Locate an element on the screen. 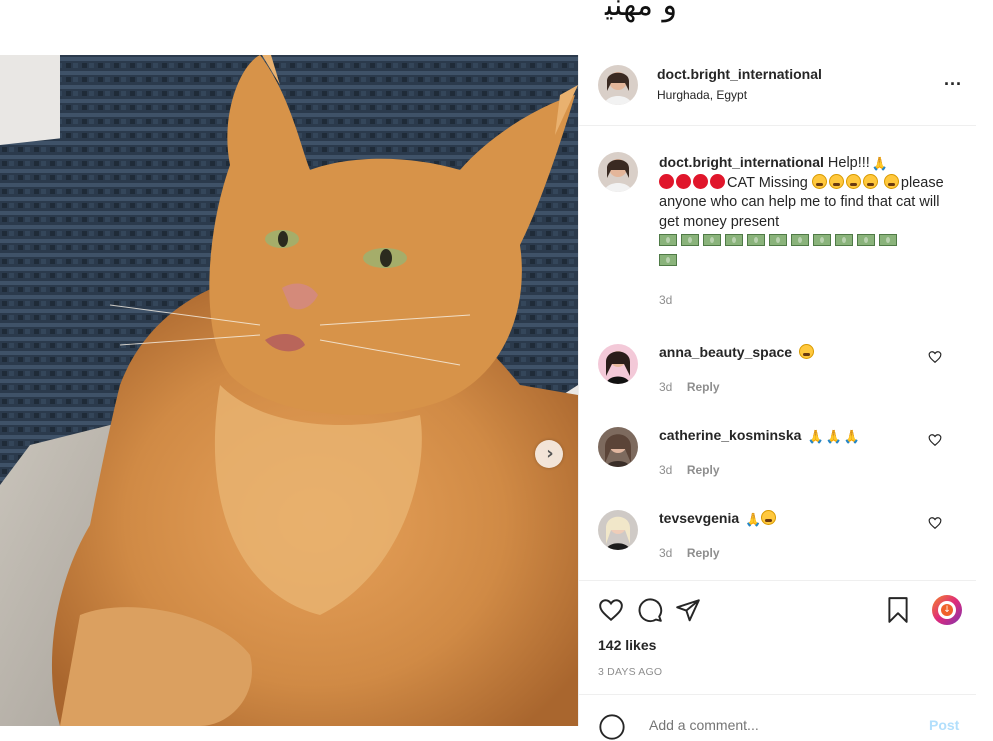 The height and width of the screenshot is (741, 993). download-badge-icon: ↓ is located at coordinates (947, 610).